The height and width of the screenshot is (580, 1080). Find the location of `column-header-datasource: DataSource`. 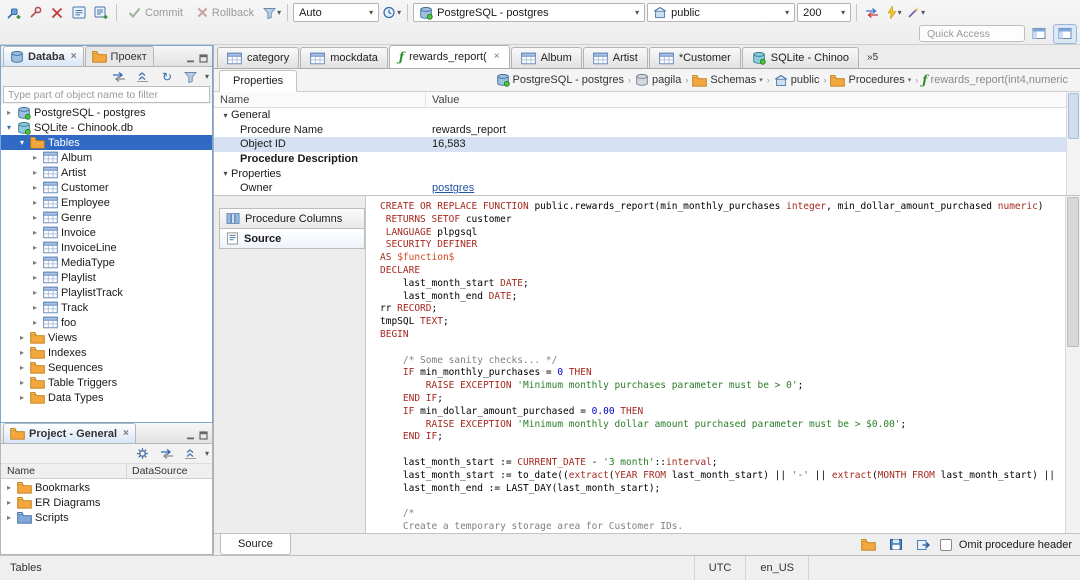

column-header-datasource: DataSource is located at coordinates (169, 471).